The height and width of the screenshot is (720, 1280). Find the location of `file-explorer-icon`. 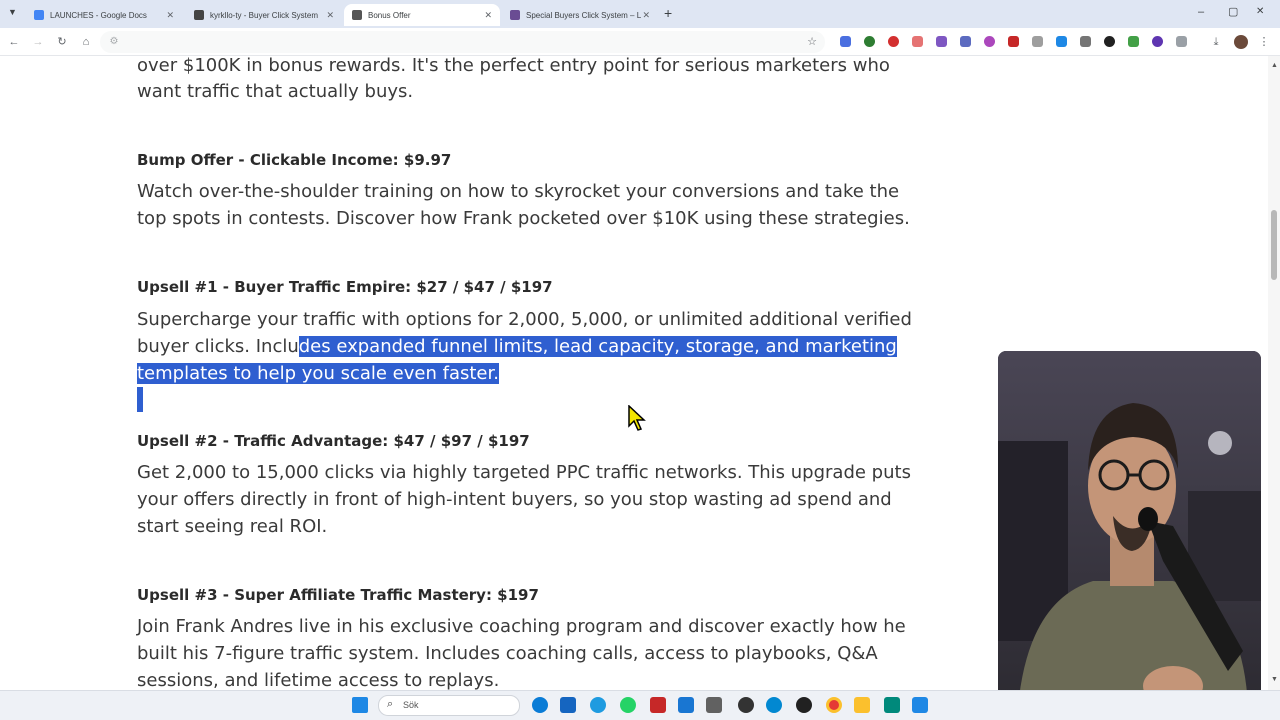

file-explorer-icon is located at coordinates (862, 705).